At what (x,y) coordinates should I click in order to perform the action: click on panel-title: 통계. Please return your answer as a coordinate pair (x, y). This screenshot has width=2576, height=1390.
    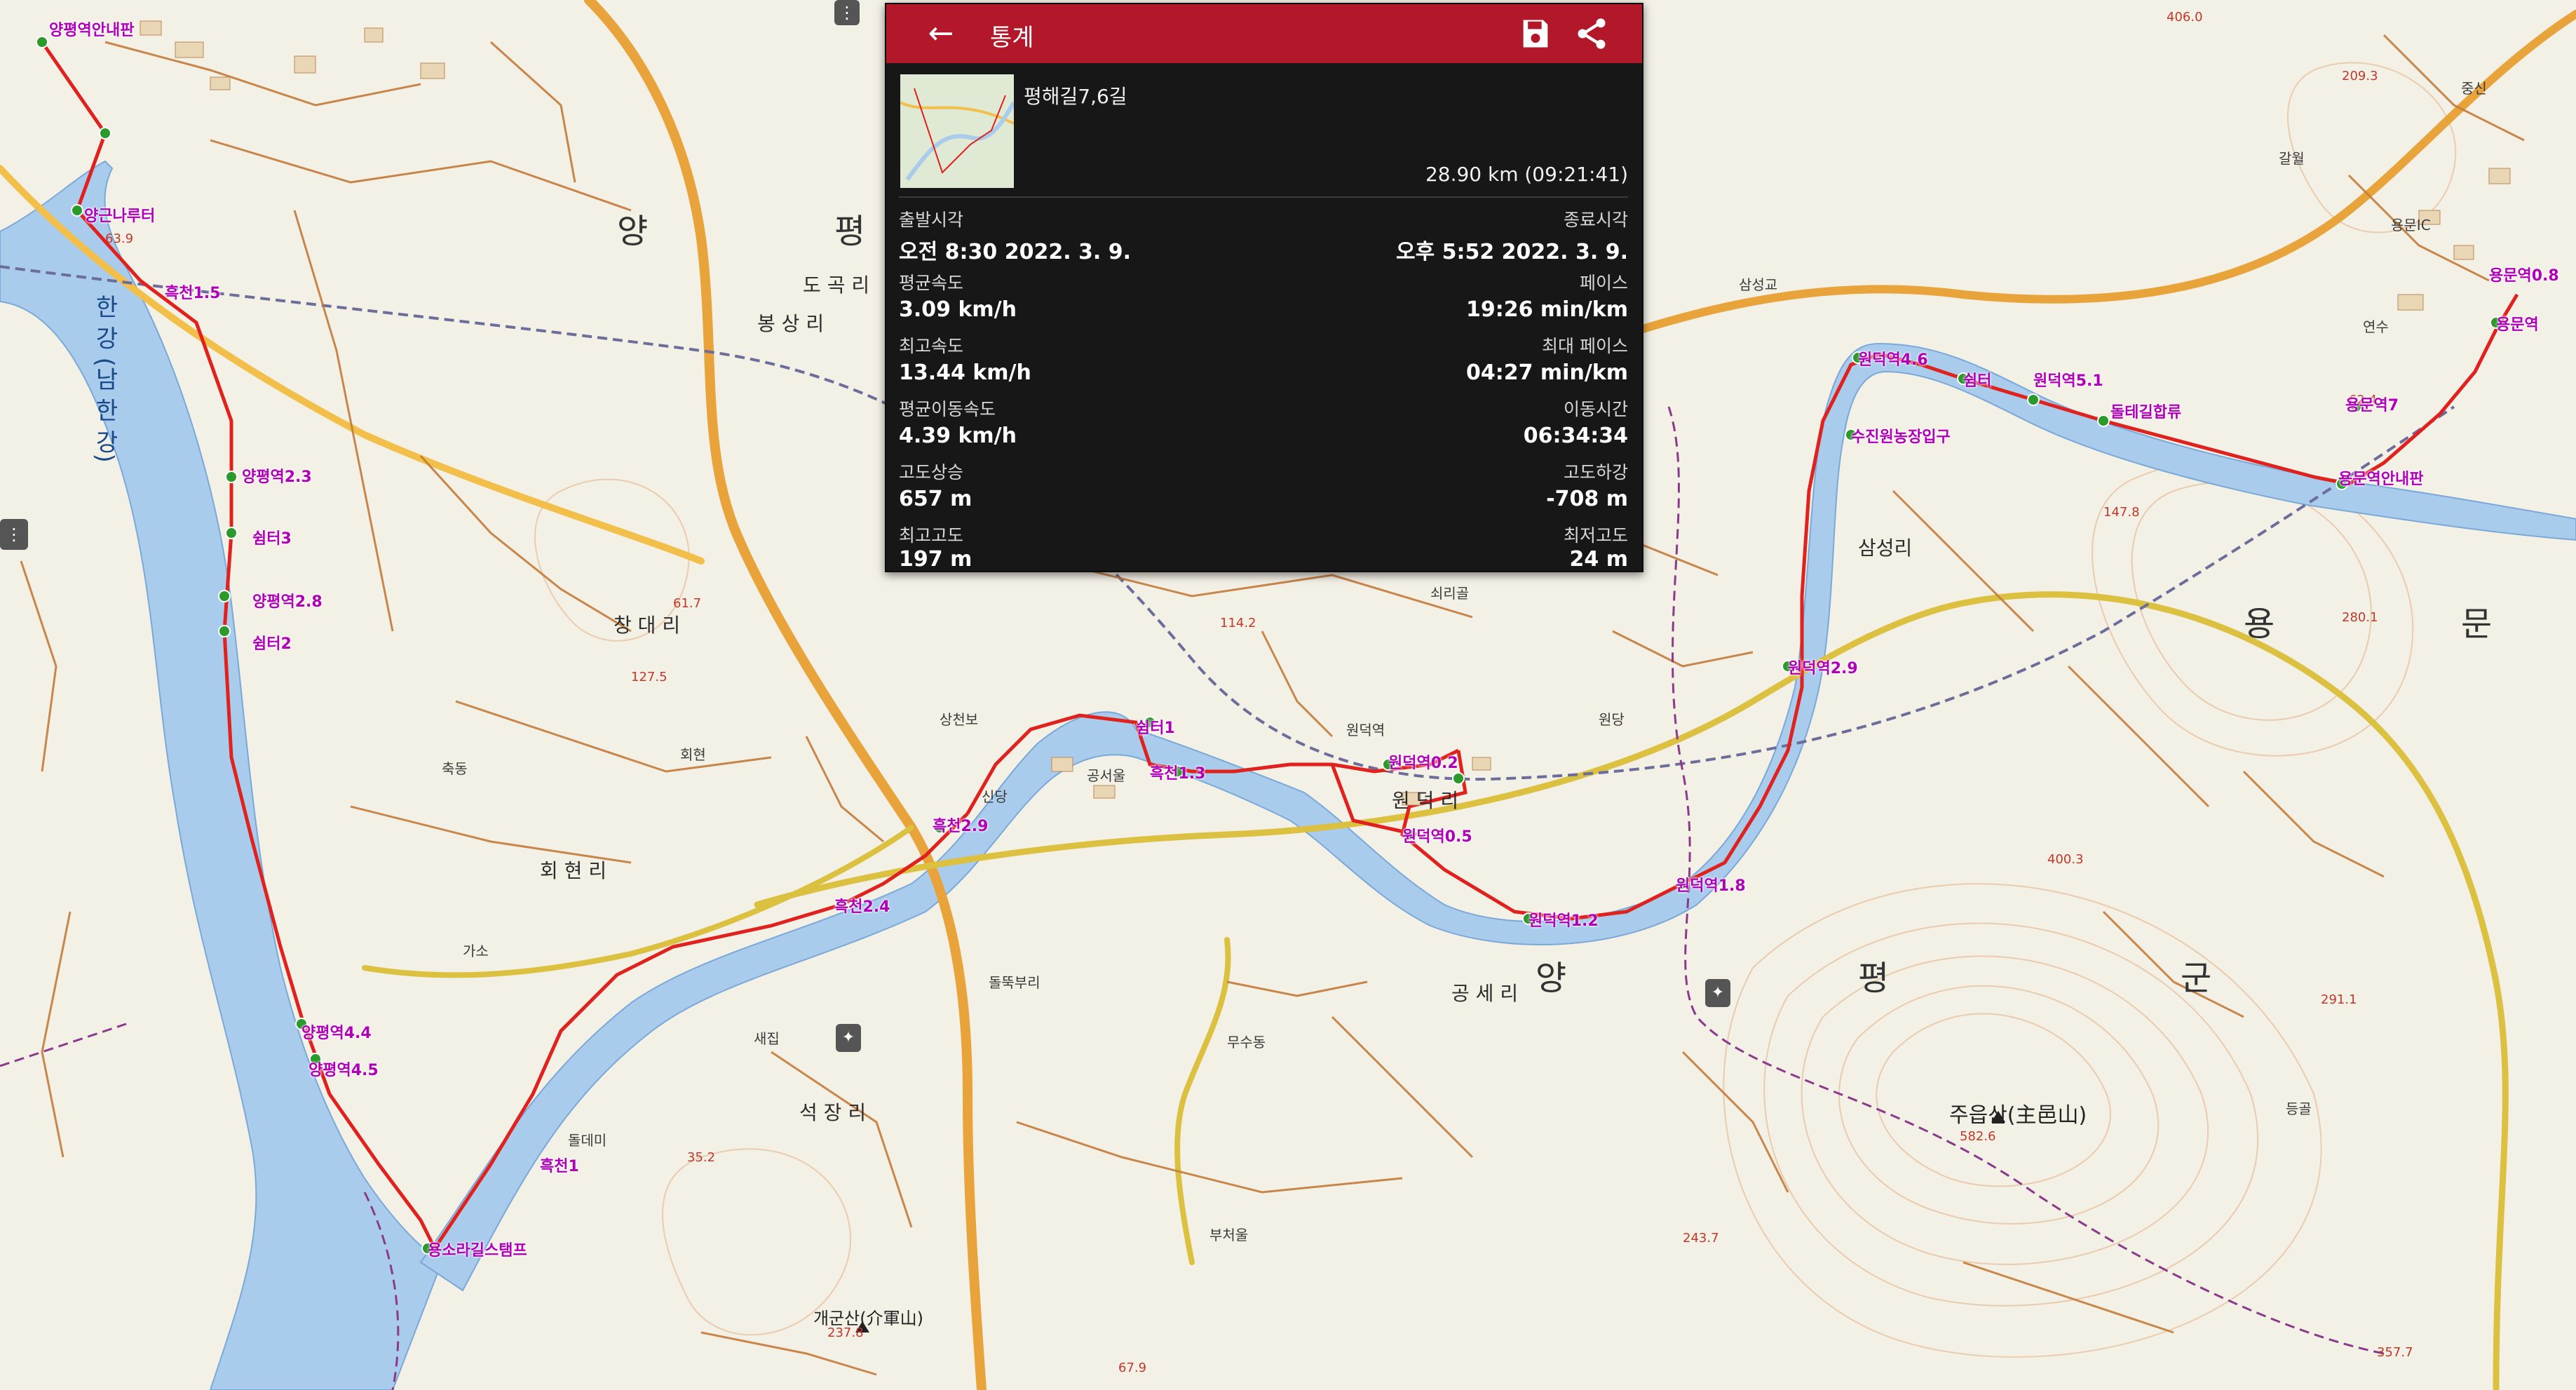
    Looking at the image, I should click on (1012, 38).